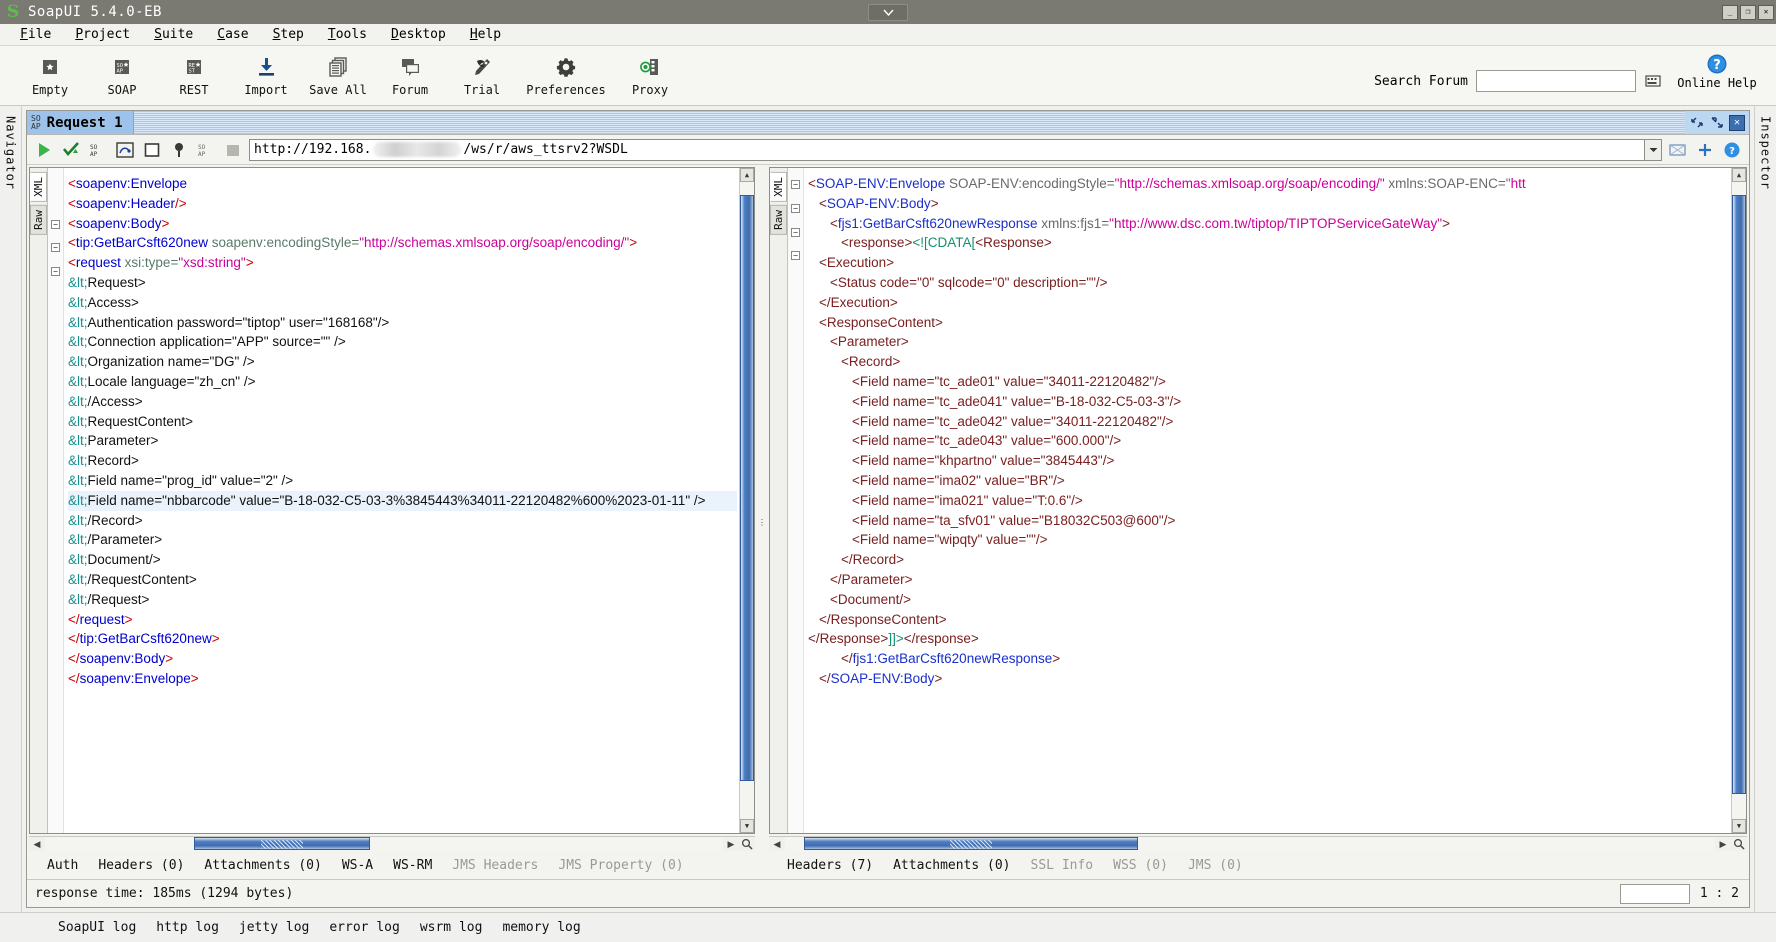 The width and height of the screenshot is (1776, 942). Describe the element at coordinates (541, 927) in the screenshot. I see `log-tab-memory-log: memory log` at that location.